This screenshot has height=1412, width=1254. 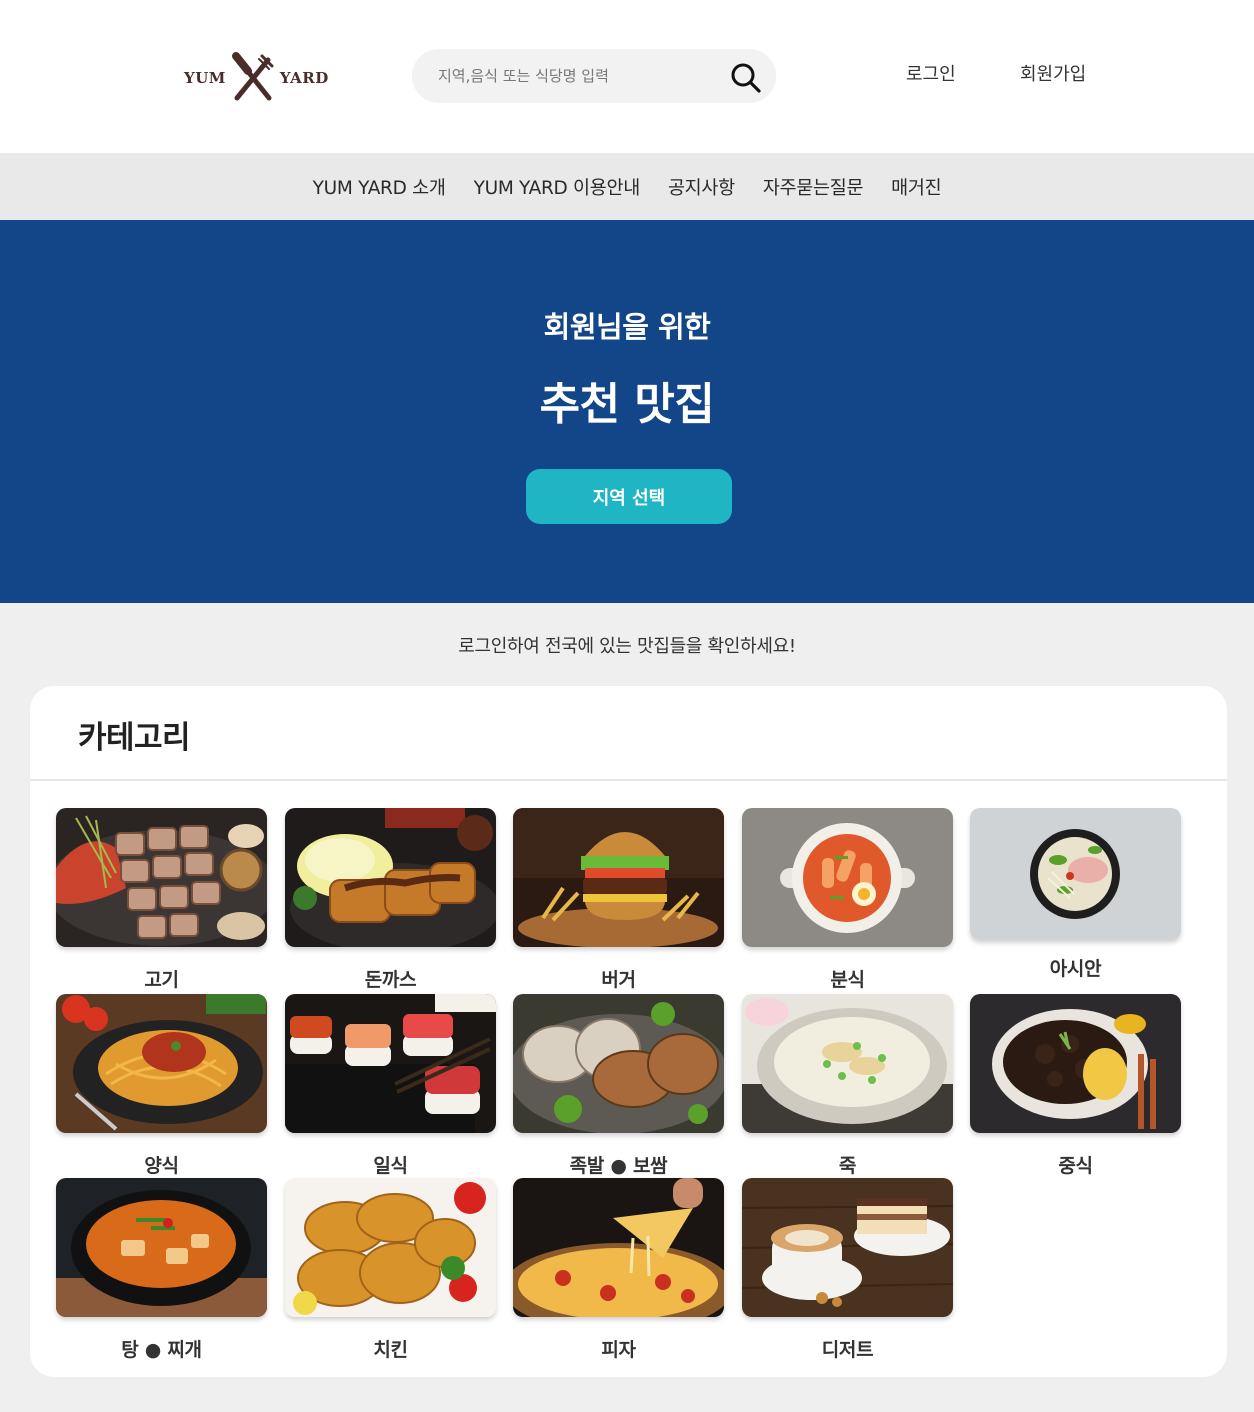 What do you see at coordinates (627, 404) in the screenshot?
I see `hero-title: 추천 맛집` at bounding box center [627, 404].